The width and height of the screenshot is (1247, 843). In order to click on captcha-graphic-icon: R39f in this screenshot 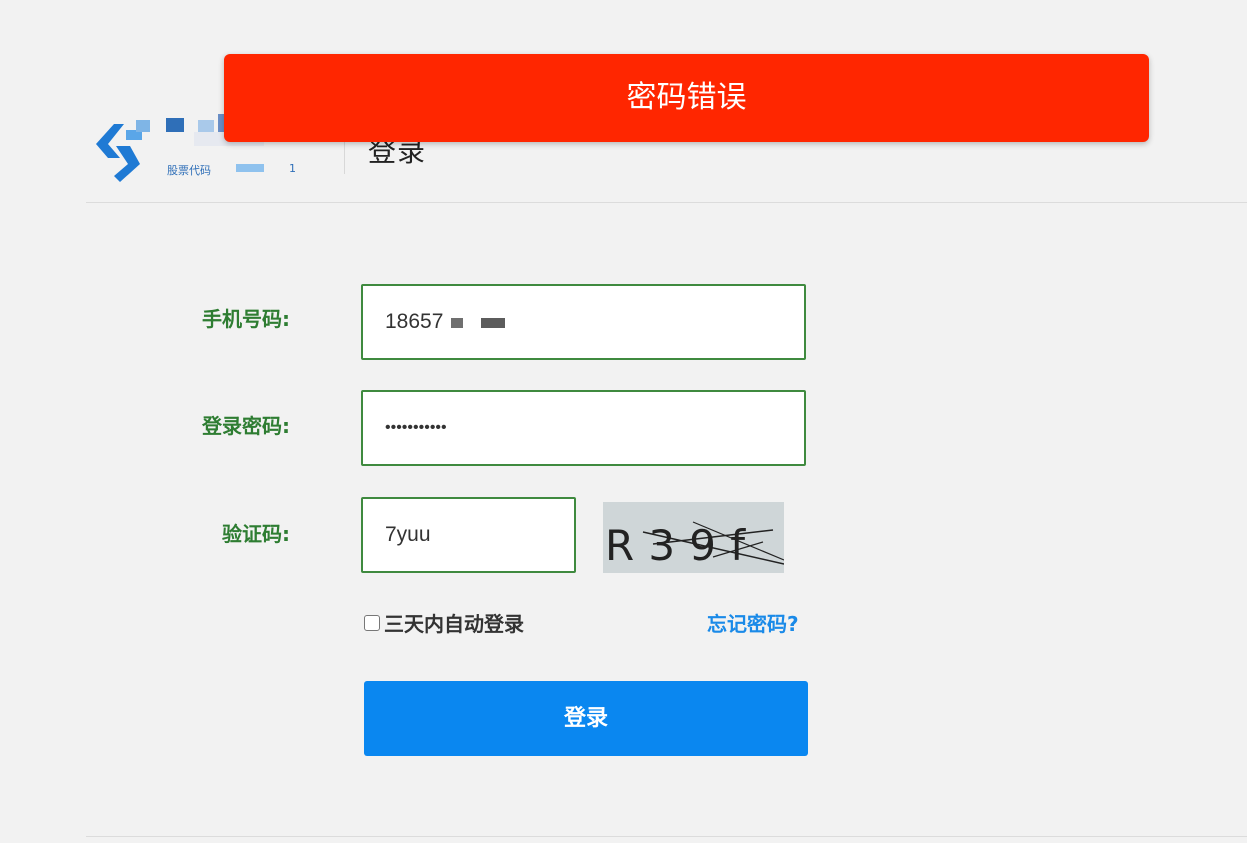, I will do `click(695, 545)`.